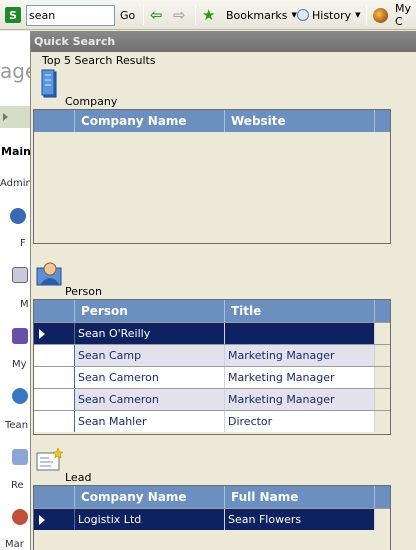  What do you see at coordinates (50, 459) in the screenshot?
I see `lead-card-icon` at bounding box center [50, 459].